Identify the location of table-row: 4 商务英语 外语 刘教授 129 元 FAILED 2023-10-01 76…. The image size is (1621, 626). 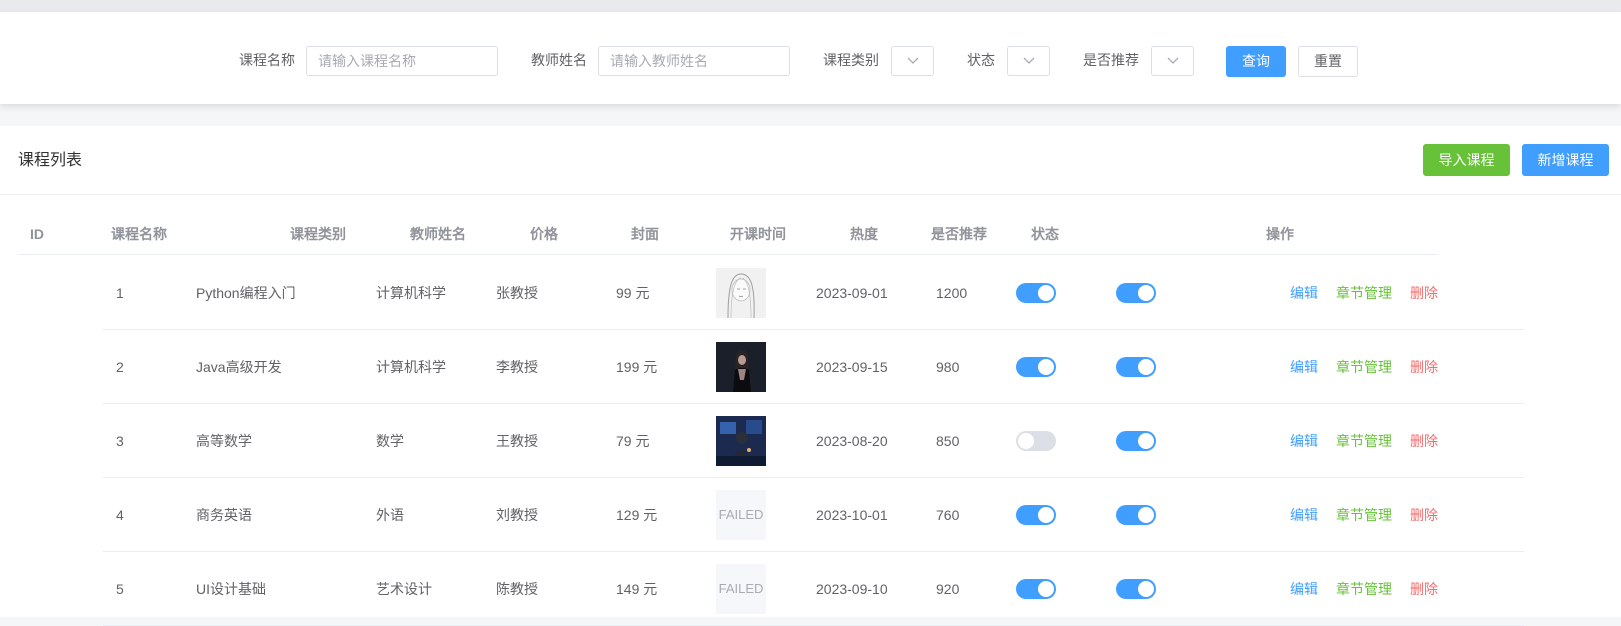
(810, 515).